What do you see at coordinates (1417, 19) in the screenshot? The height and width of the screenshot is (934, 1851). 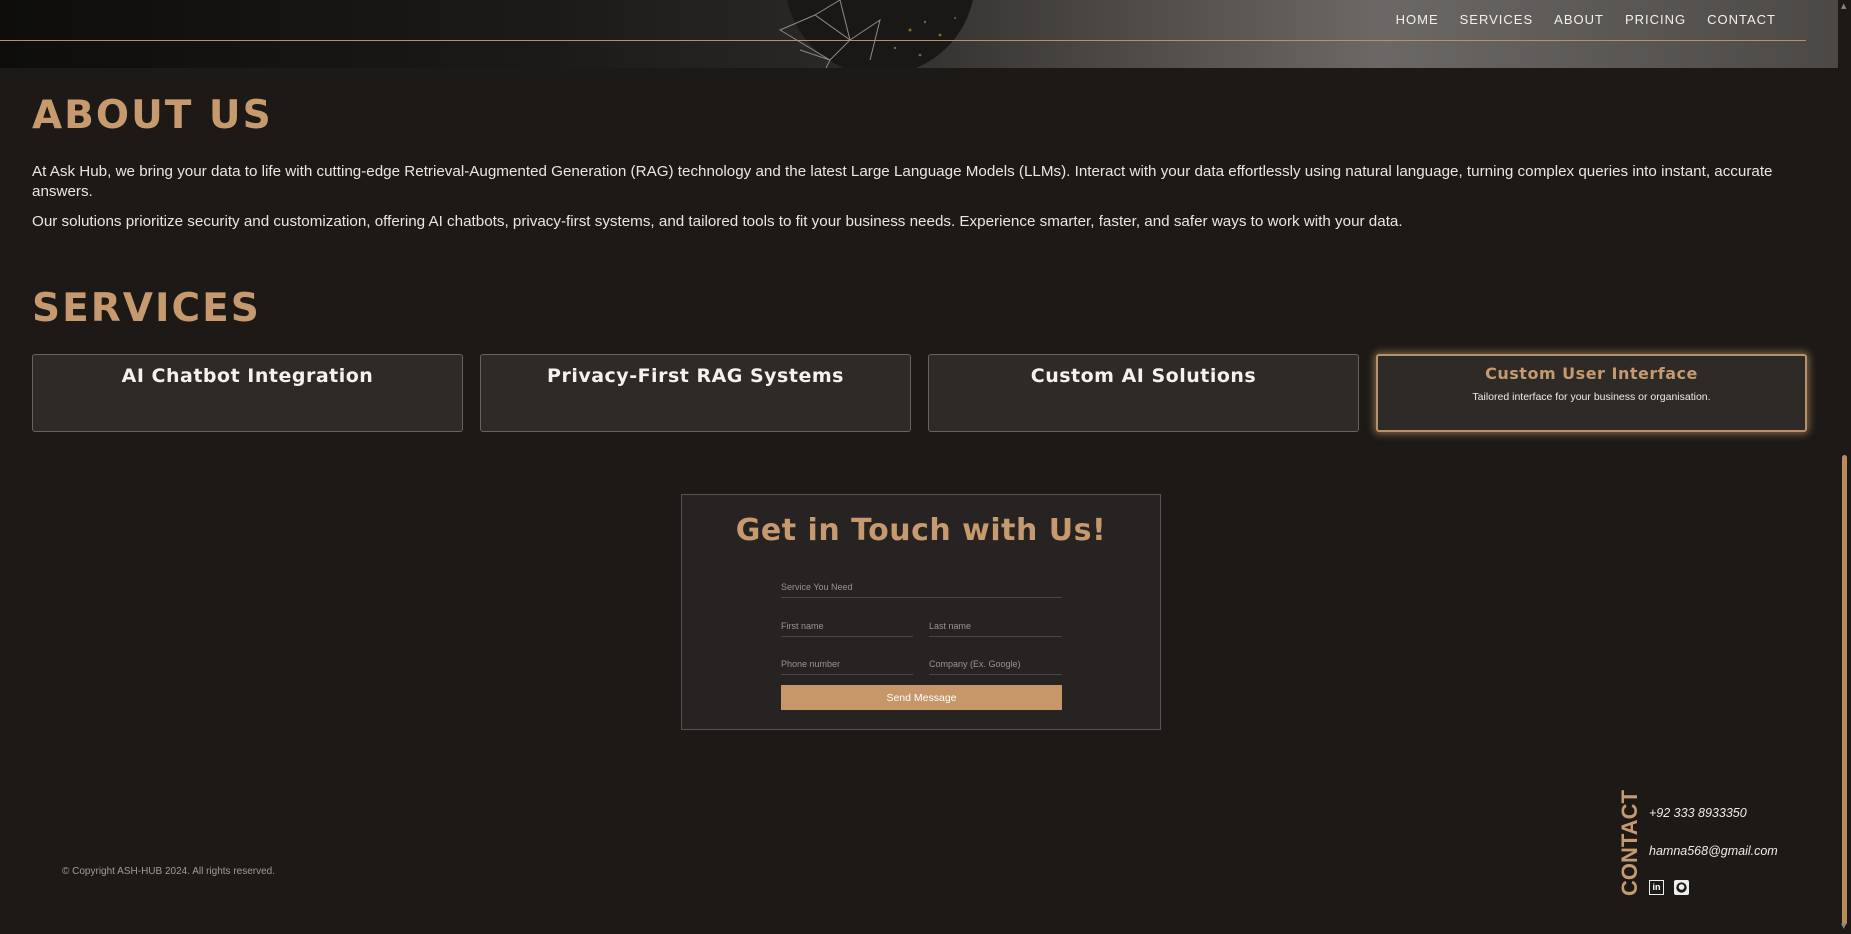 I see `nav-home: HOME` at bounding box center [1417, 19].